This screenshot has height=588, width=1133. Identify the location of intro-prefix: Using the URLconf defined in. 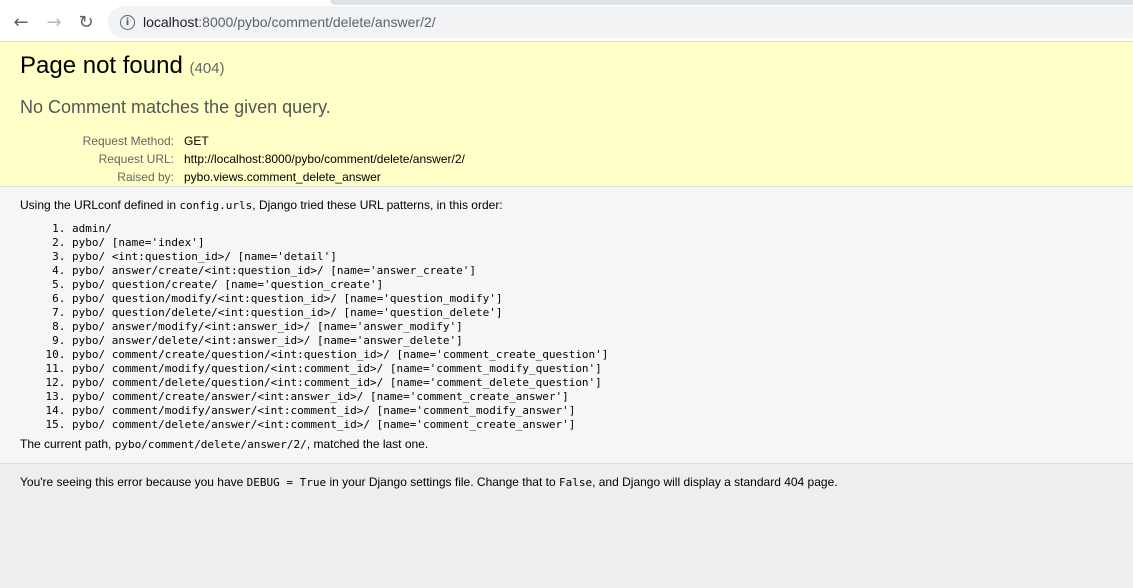
(100, 205).